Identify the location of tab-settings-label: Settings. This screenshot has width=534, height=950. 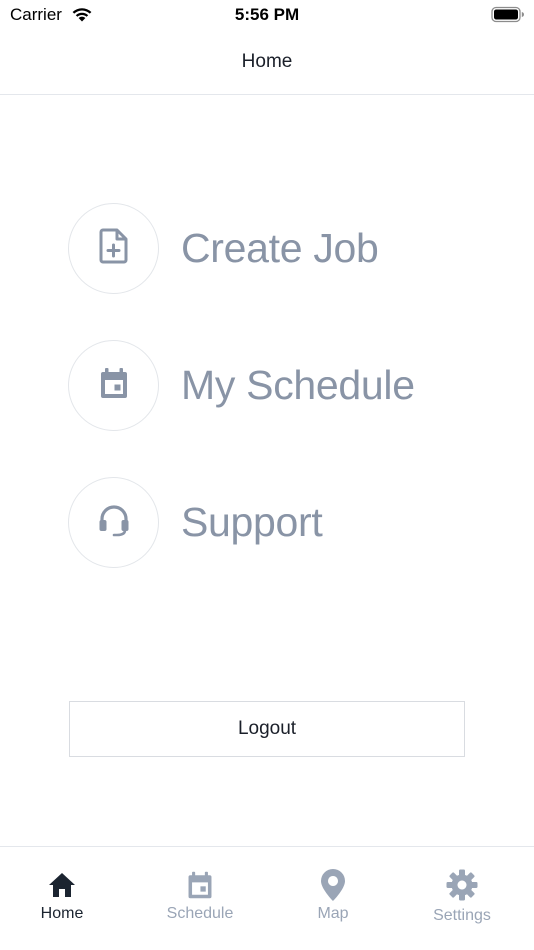
(462, 915).